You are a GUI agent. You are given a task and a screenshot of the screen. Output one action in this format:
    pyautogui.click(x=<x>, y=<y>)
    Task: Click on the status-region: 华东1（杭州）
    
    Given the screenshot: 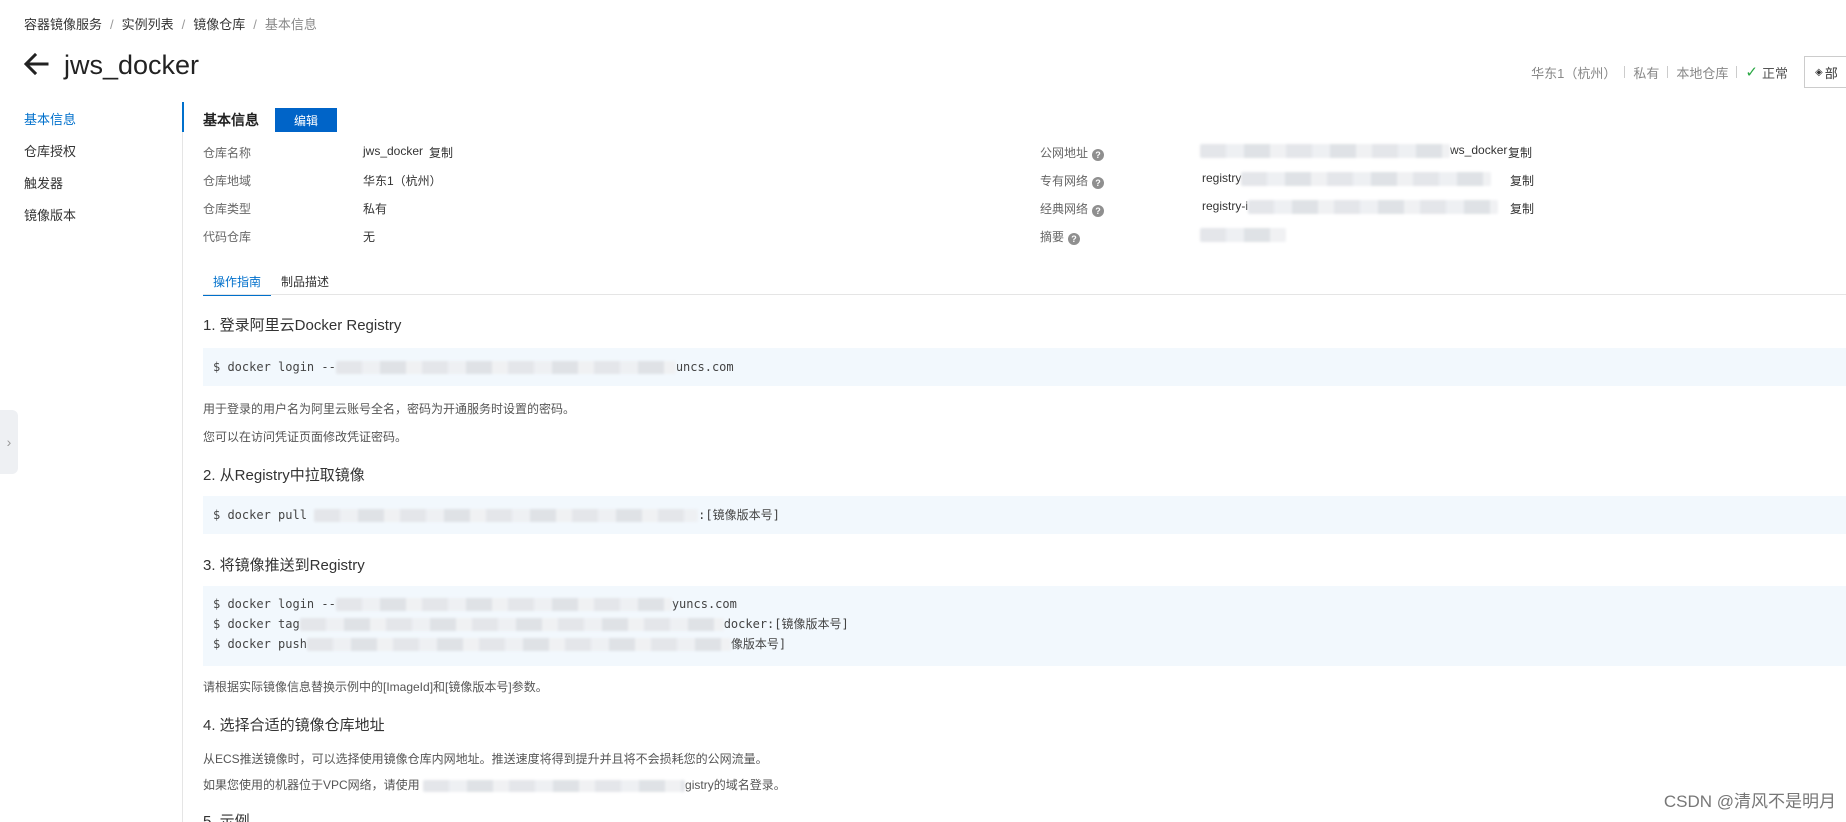 What is the action you would take?
    pyautogui.click(x=1574, y=73)
    